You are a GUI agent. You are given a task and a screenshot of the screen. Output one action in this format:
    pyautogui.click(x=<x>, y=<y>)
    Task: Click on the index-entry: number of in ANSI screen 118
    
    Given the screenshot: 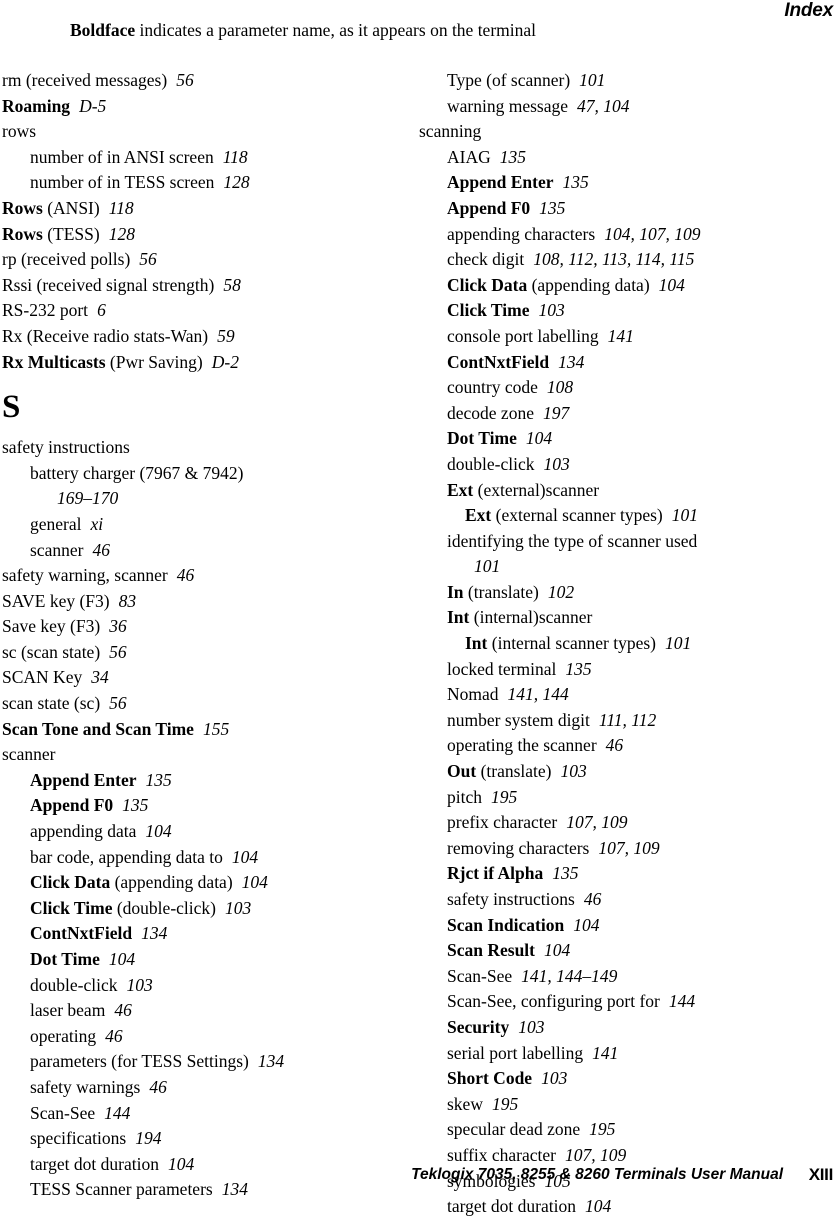 What is the action you would take?
    pyautogui.click(x=202, y=158)
    